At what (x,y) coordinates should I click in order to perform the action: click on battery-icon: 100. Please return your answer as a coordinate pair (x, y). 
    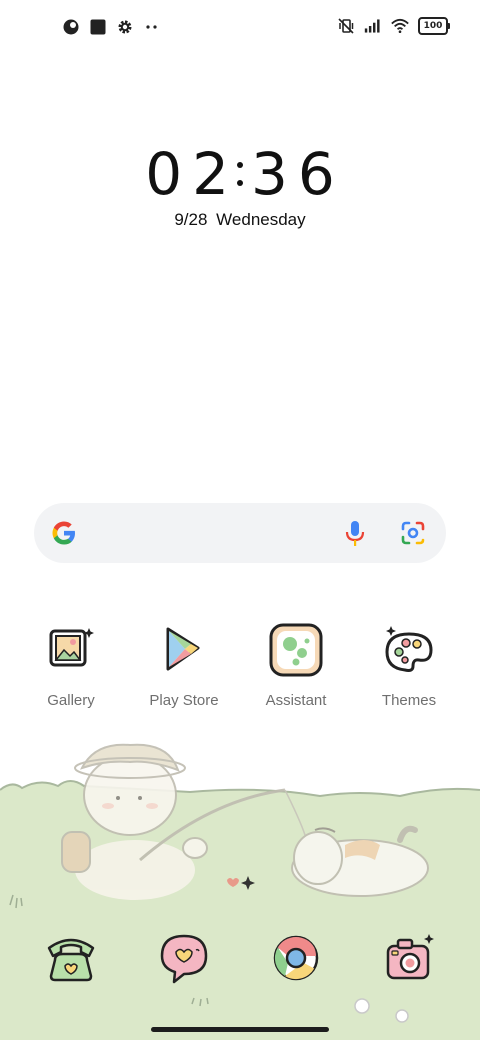
    Looking at the image, I should click on (434, 26).